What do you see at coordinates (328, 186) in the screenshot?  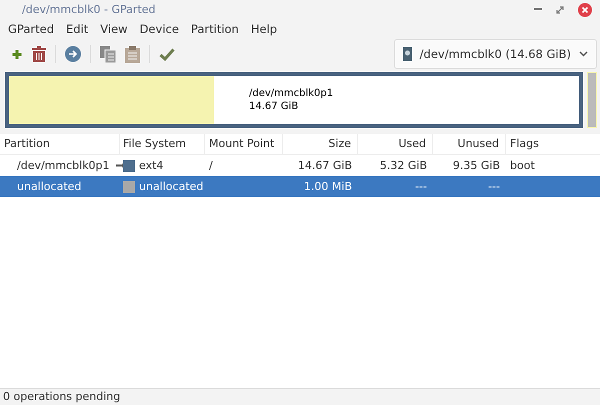 I see `table-cell: 1.00 MiB` at bounding box center [328, 186].